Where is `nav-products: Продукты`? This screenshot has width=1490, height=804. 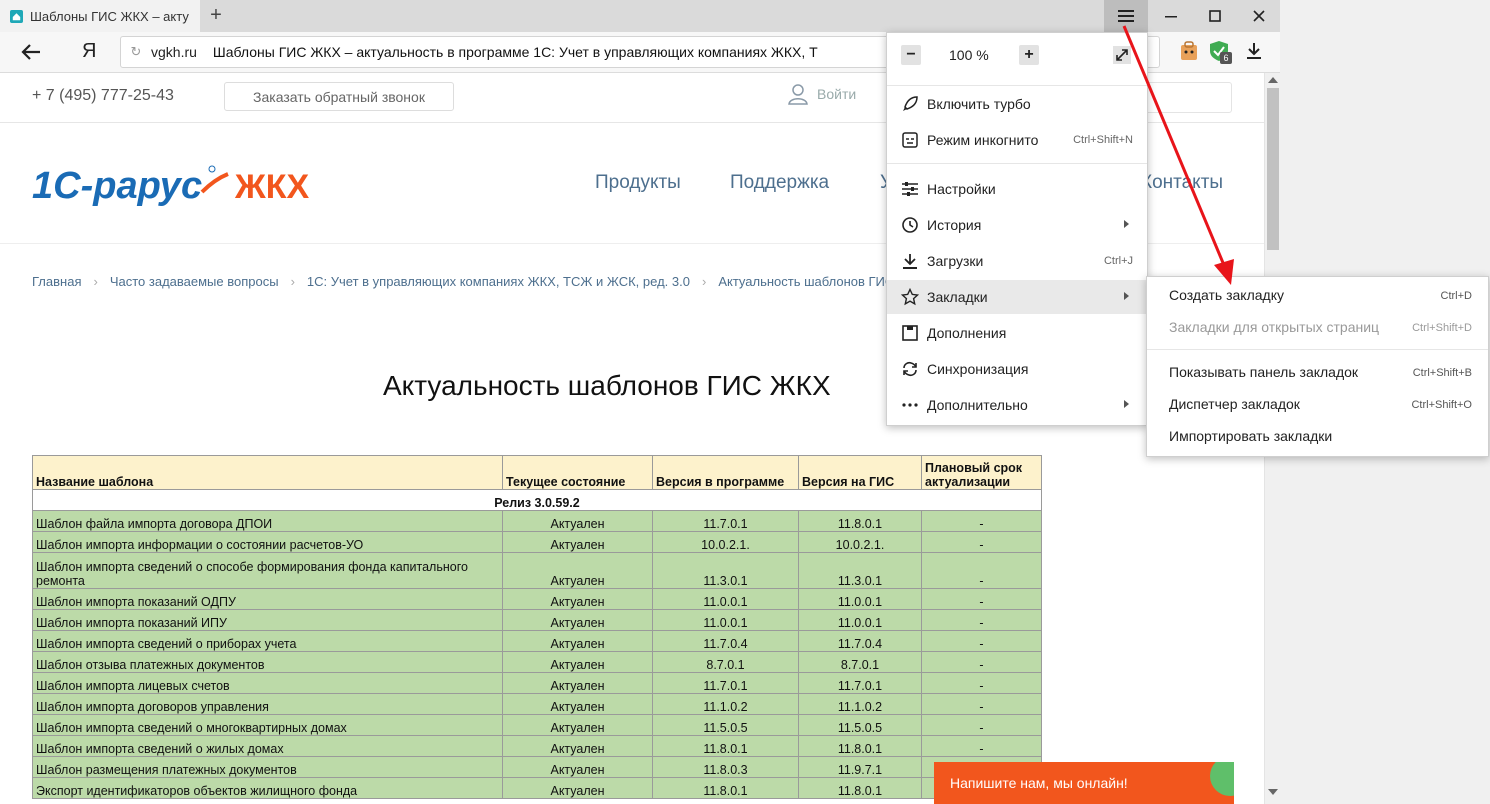 nav-products: Продукты is located at coordinates (638, 183).